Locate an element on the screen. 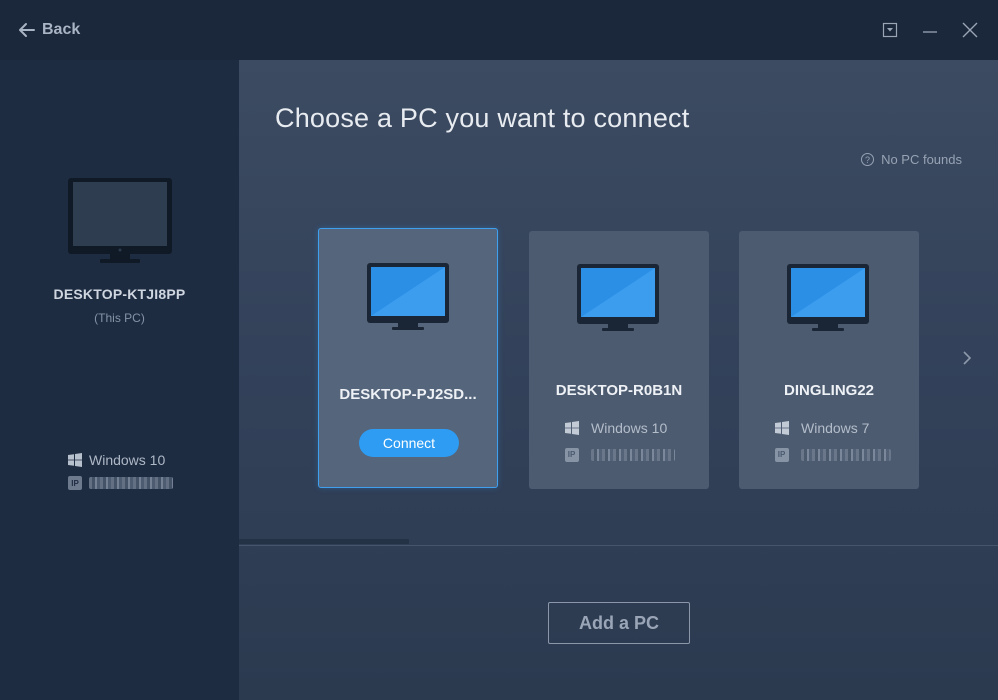 The image size is (998, 700). this-pc-subtitle: (This PC) is located at coordinates (119, 318).